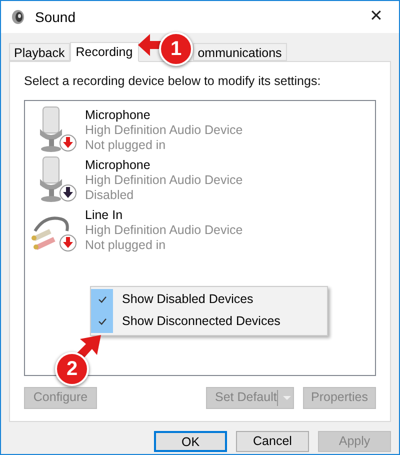 Image resolution: width=400 pixels, height=455 pixels. Describe the element at coordinates (376, 17) in the screenshot. I see `close-button: ✕` at that location.